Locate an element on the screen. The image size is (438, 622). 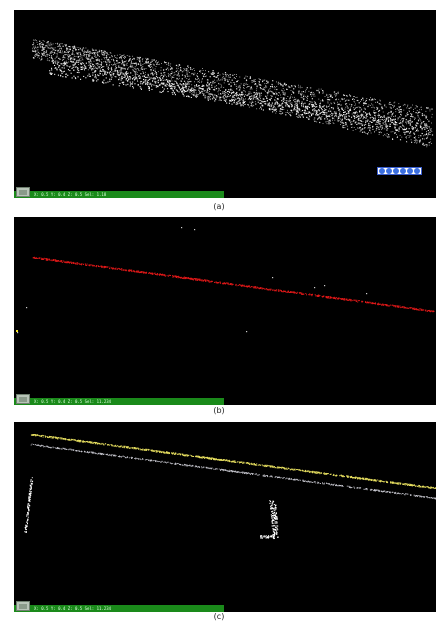
zoom-icon is located at coordinates (396, 171).